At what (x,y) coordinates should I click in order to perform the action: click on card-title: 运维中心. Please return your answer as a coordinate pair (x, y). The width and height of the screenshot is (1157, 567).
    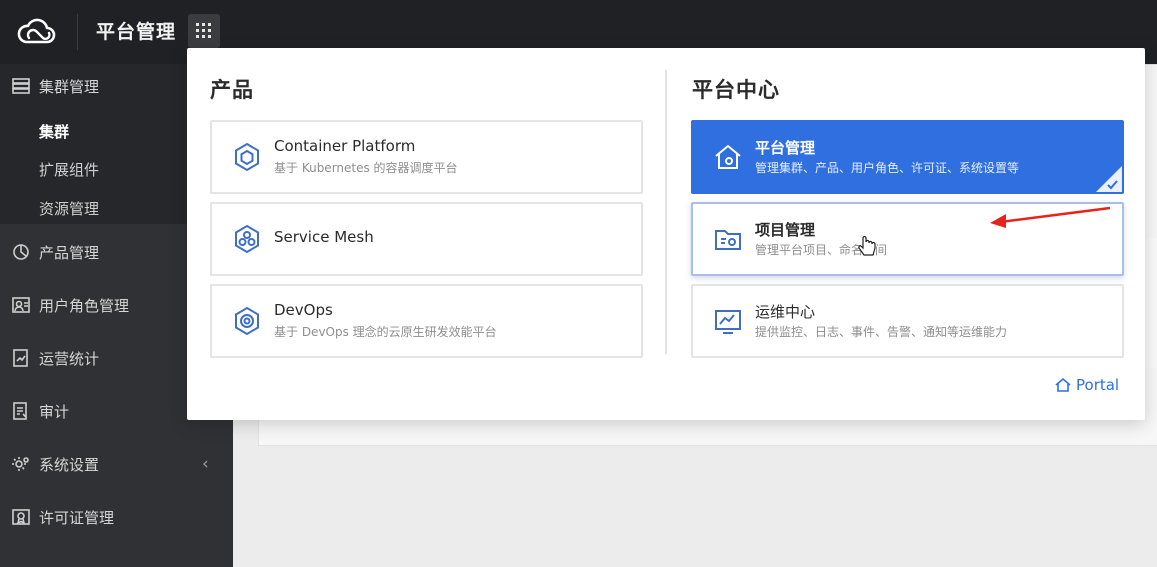
    Looking at the image, I should click on (785, 312).